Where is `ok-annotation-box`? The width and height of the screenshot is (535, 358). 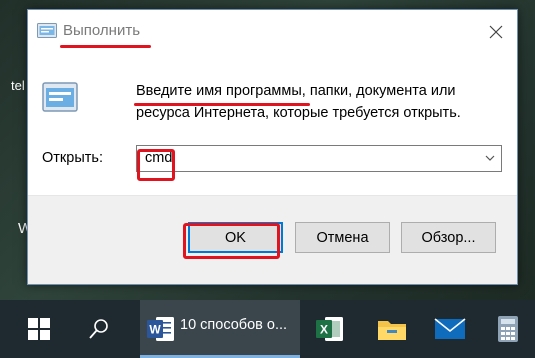 ok-annotation-box is located at coordinates (231, 241).